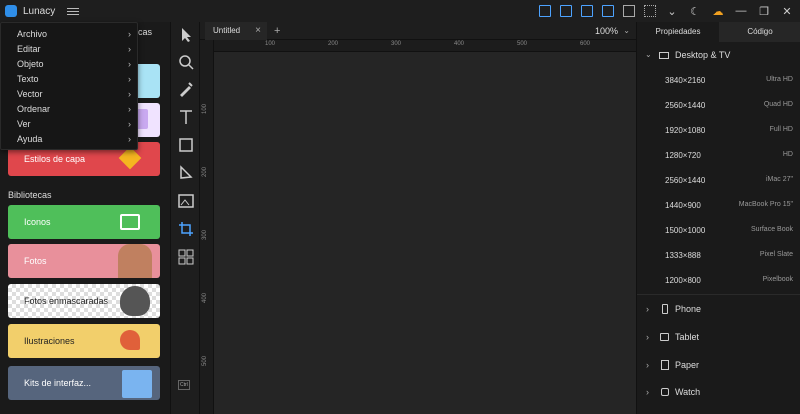 The height and width of the screenshot is (414, 800). Describe the element at coordinates (729, 130) in the screenshot. I see `preset-item: 1920×1080 Full HD` at that location.